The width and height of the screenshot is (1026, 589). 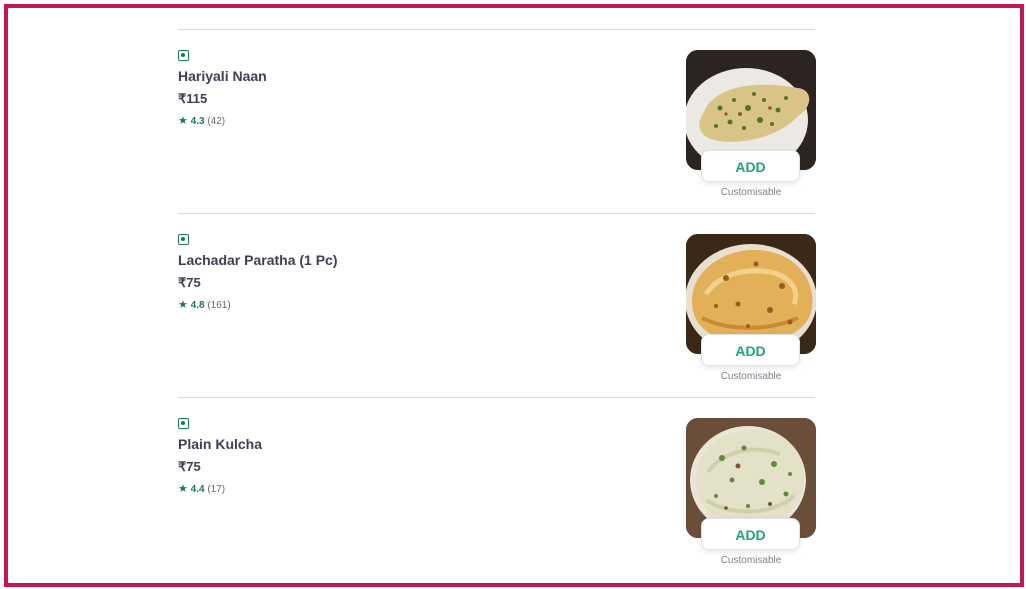 What do you see at coordinates (193, 98) in the screenshot?
I see `item-price: ₹115` at bounding box center [193, 98].